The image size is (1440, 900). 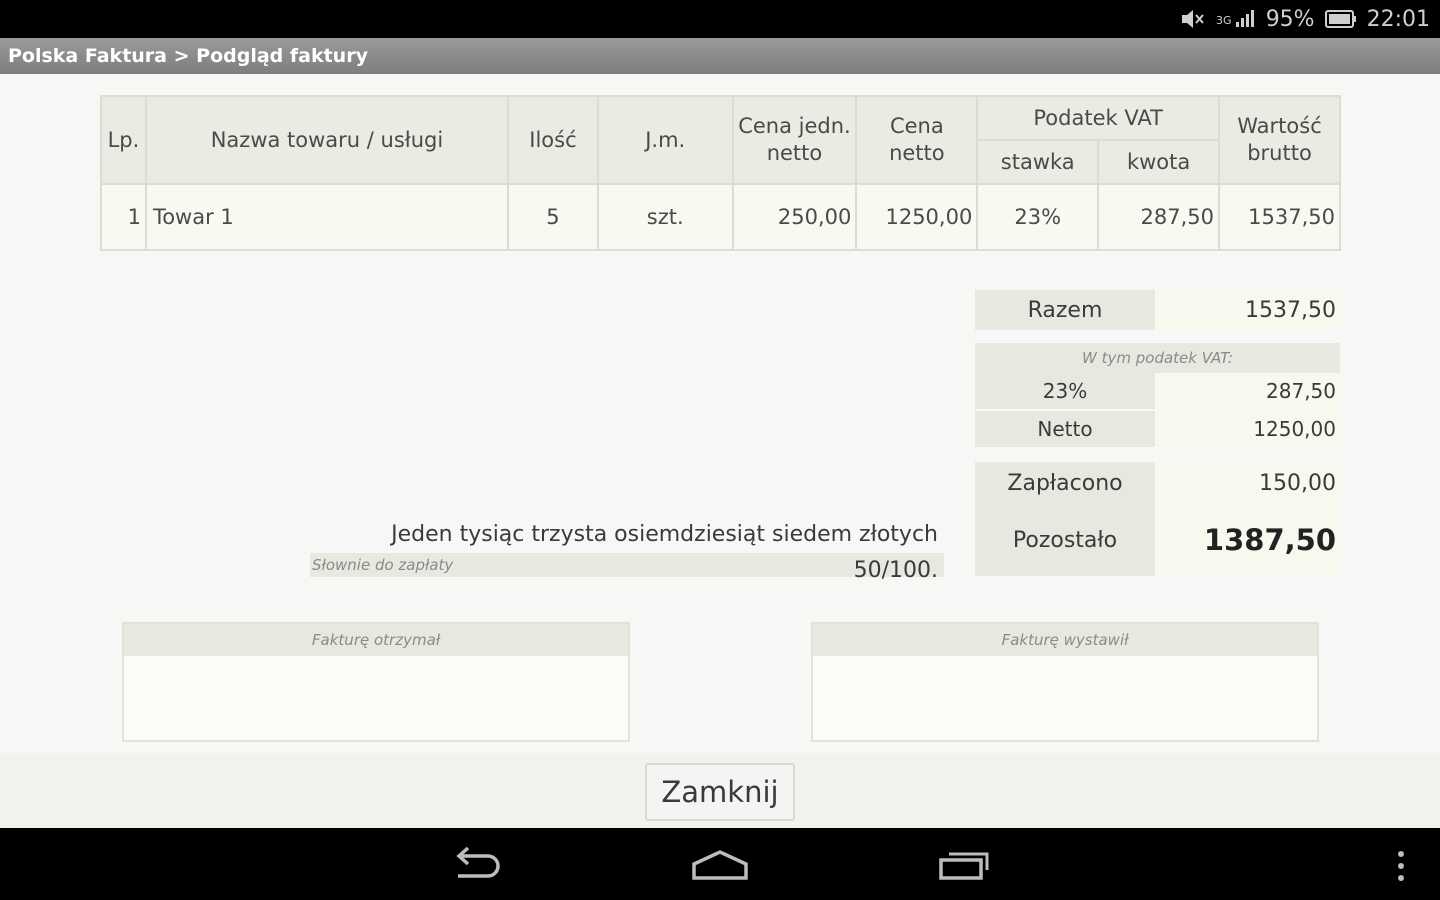 I want to click on cell-unit: szt., so click(x=665, y=217).